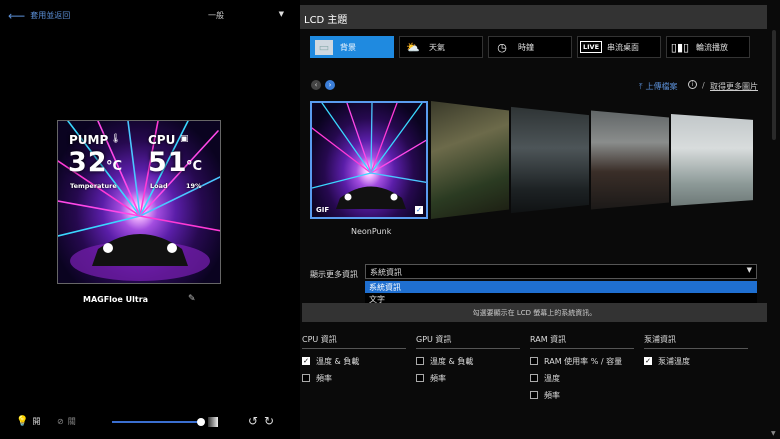 Image resolution: width=780 pixels, height=439 pixels. Describe the element at coordinates (371, 231) in the screenshot. I see `theme-thumb-name: NeonPunk` at that location.